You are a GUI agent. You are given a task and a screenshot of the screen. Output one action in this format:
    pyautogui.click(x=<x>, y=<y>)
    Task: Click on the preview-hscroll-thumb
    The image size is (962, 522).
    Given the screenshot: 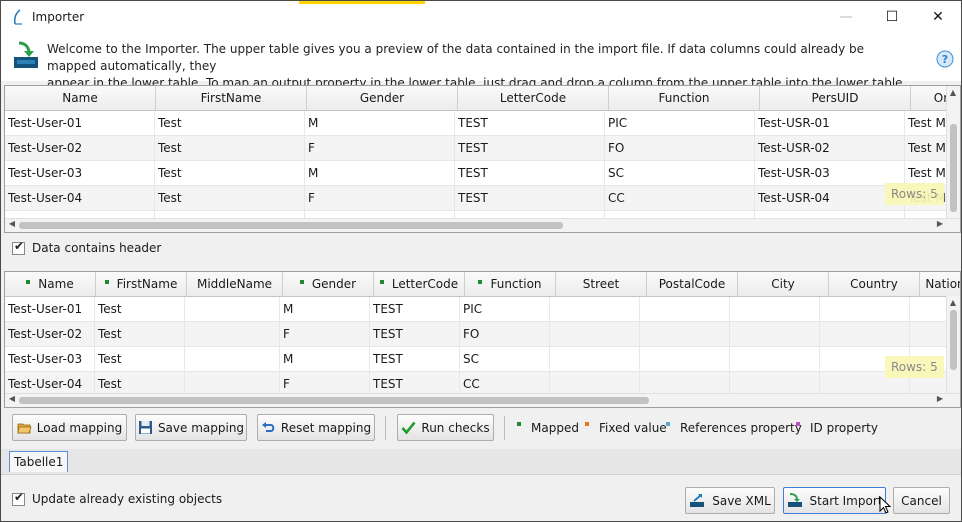 What is the action you would take?
    pyautogui.click(x=291, y=225)
    